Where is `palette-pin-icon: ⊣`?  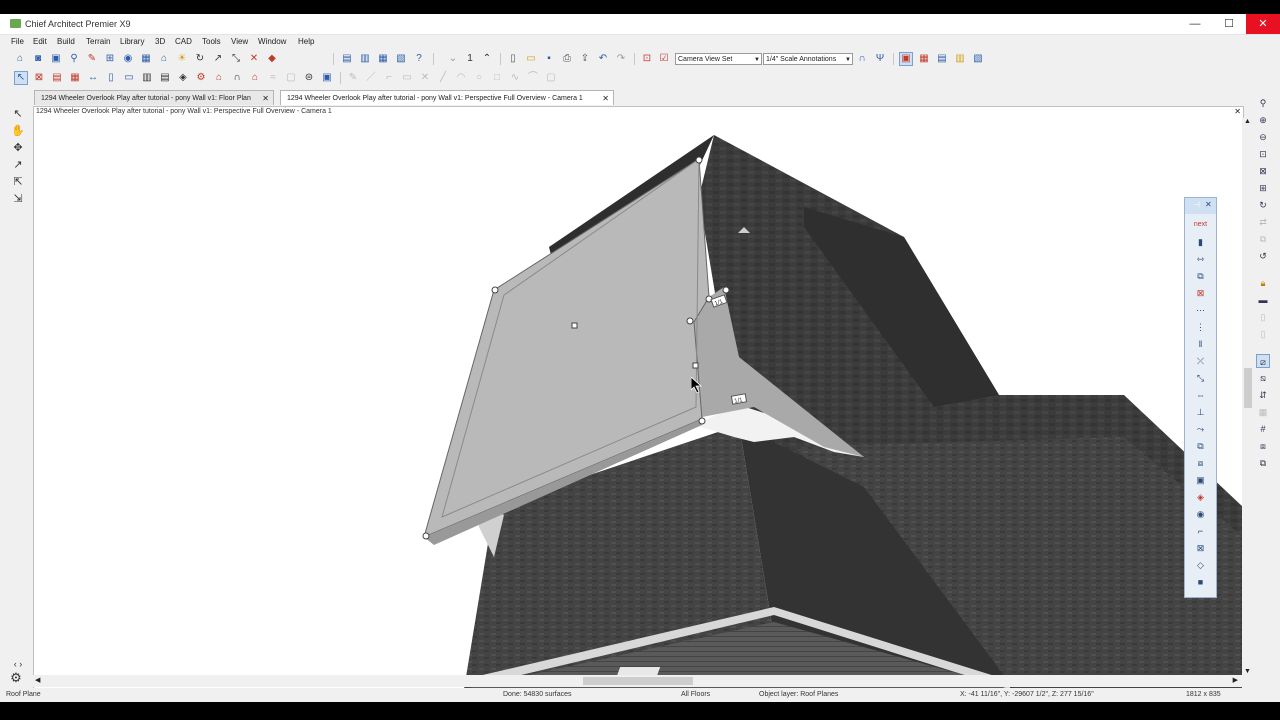 palette-pin-icon: ⊣ is located at coordinates (1196, 204).